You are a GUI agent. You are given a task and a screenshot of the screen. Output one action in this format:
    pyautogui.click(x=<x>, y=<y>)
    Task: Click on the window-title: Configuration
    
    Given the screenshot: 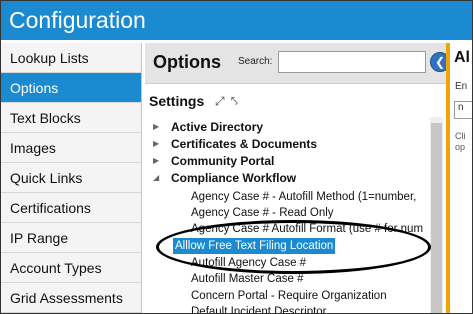 What is the action you would take?
    pyautogui.click(x=236, y=20)
    